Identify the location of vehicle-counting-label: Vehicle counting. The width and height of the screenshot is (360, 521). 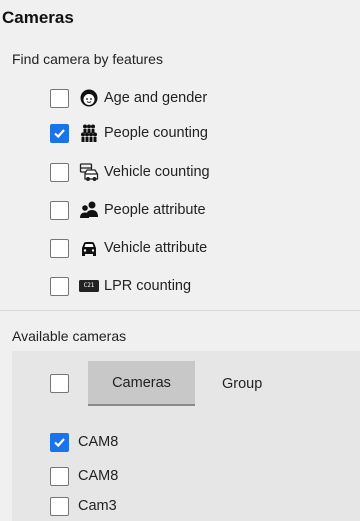
(157, 172).